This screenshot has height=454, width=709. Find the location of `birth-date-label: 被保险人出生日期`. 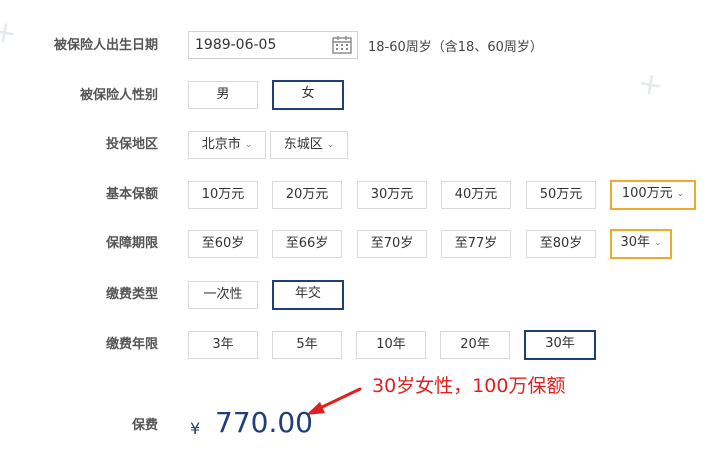

birth-date-label: 被保险人出生日期 is located at coordinates (105, 45).